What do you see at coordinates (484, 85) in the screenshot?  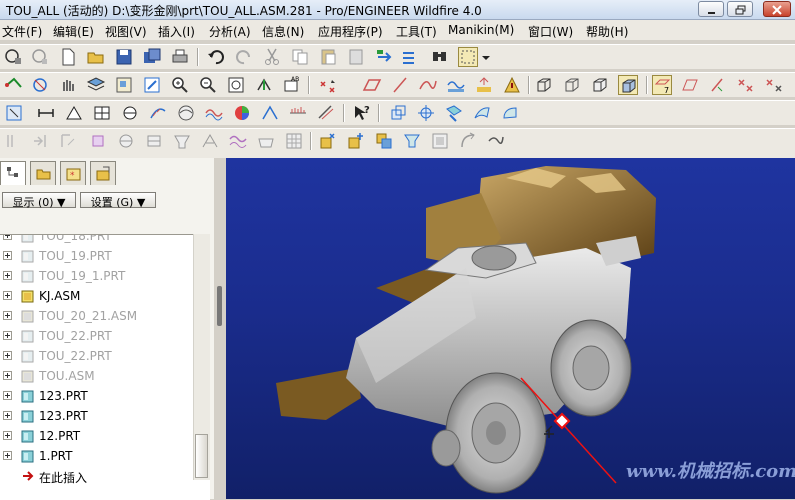 I see `point-icon` at bounding box center [484, 85].